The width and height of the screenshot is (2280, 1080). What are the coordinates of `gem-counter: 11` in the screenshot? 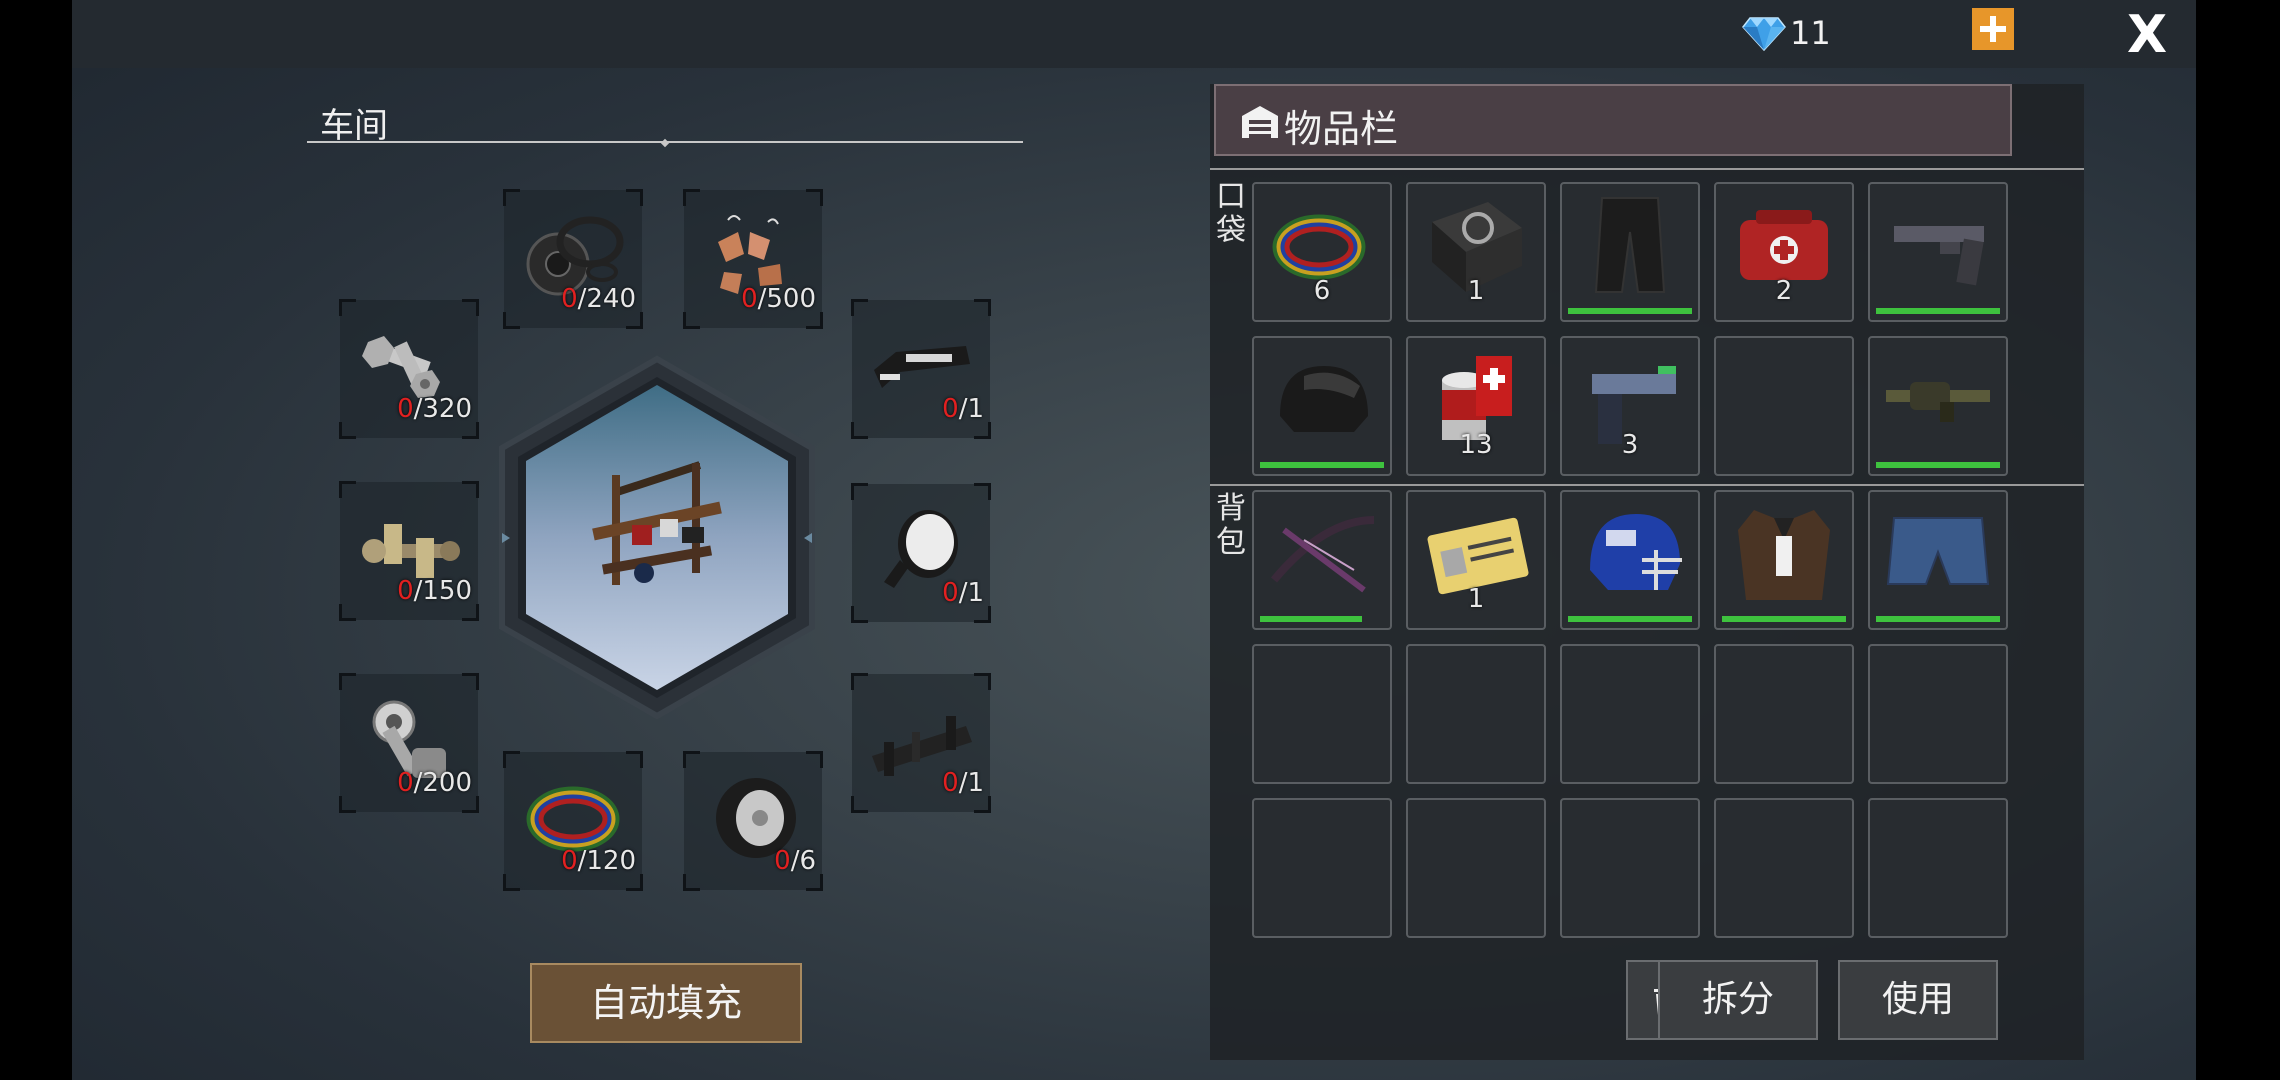 It's located at (1786, 33).